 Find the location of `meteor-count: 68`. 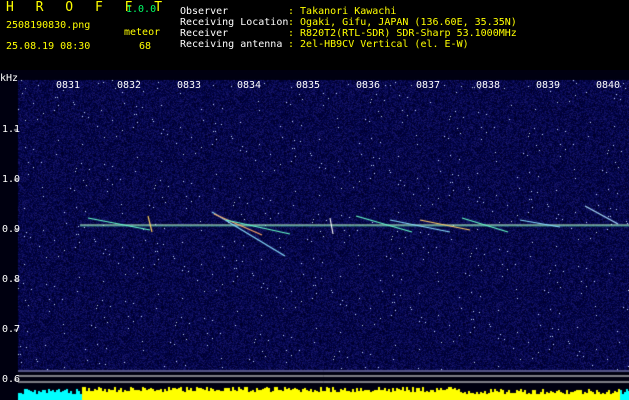

meteor-count: 68 is located at coordinates (145, 46).